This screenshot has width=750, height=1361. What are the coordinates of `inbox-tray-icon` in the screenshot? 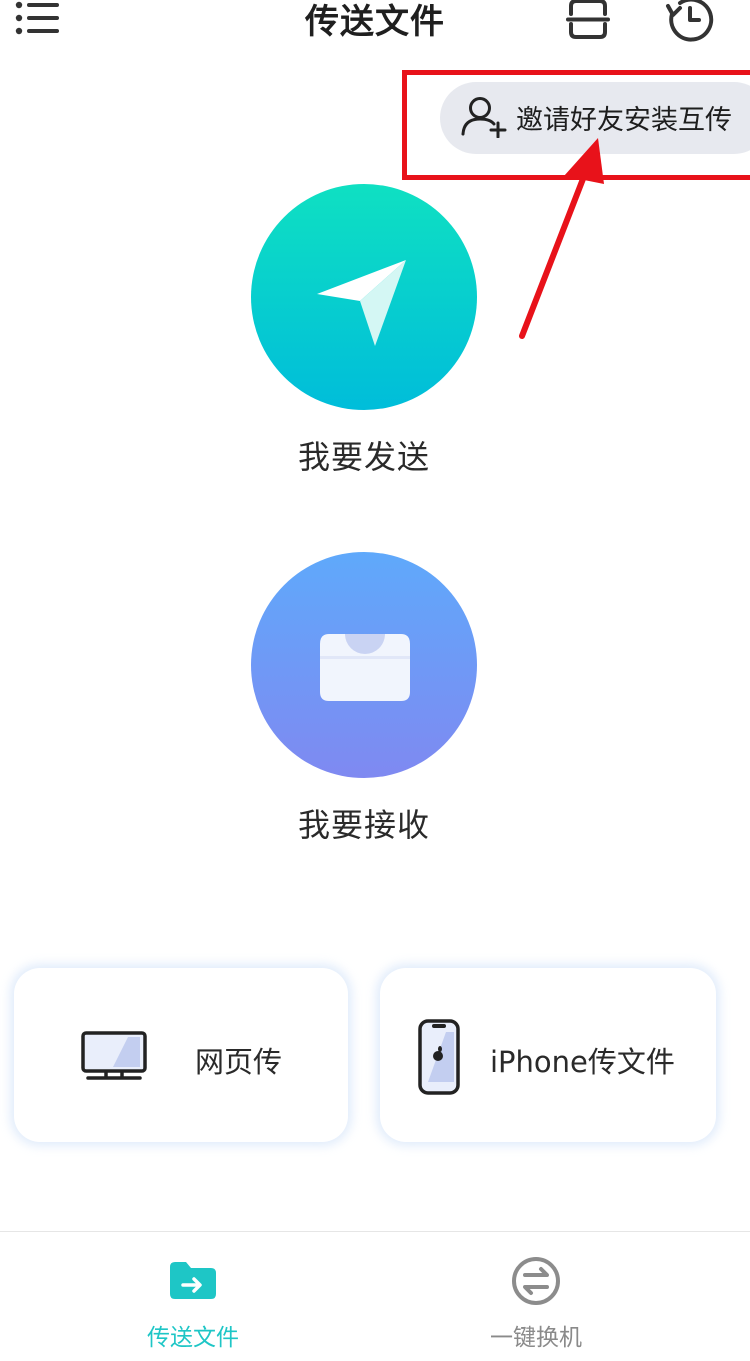 It's located at (365, 667).